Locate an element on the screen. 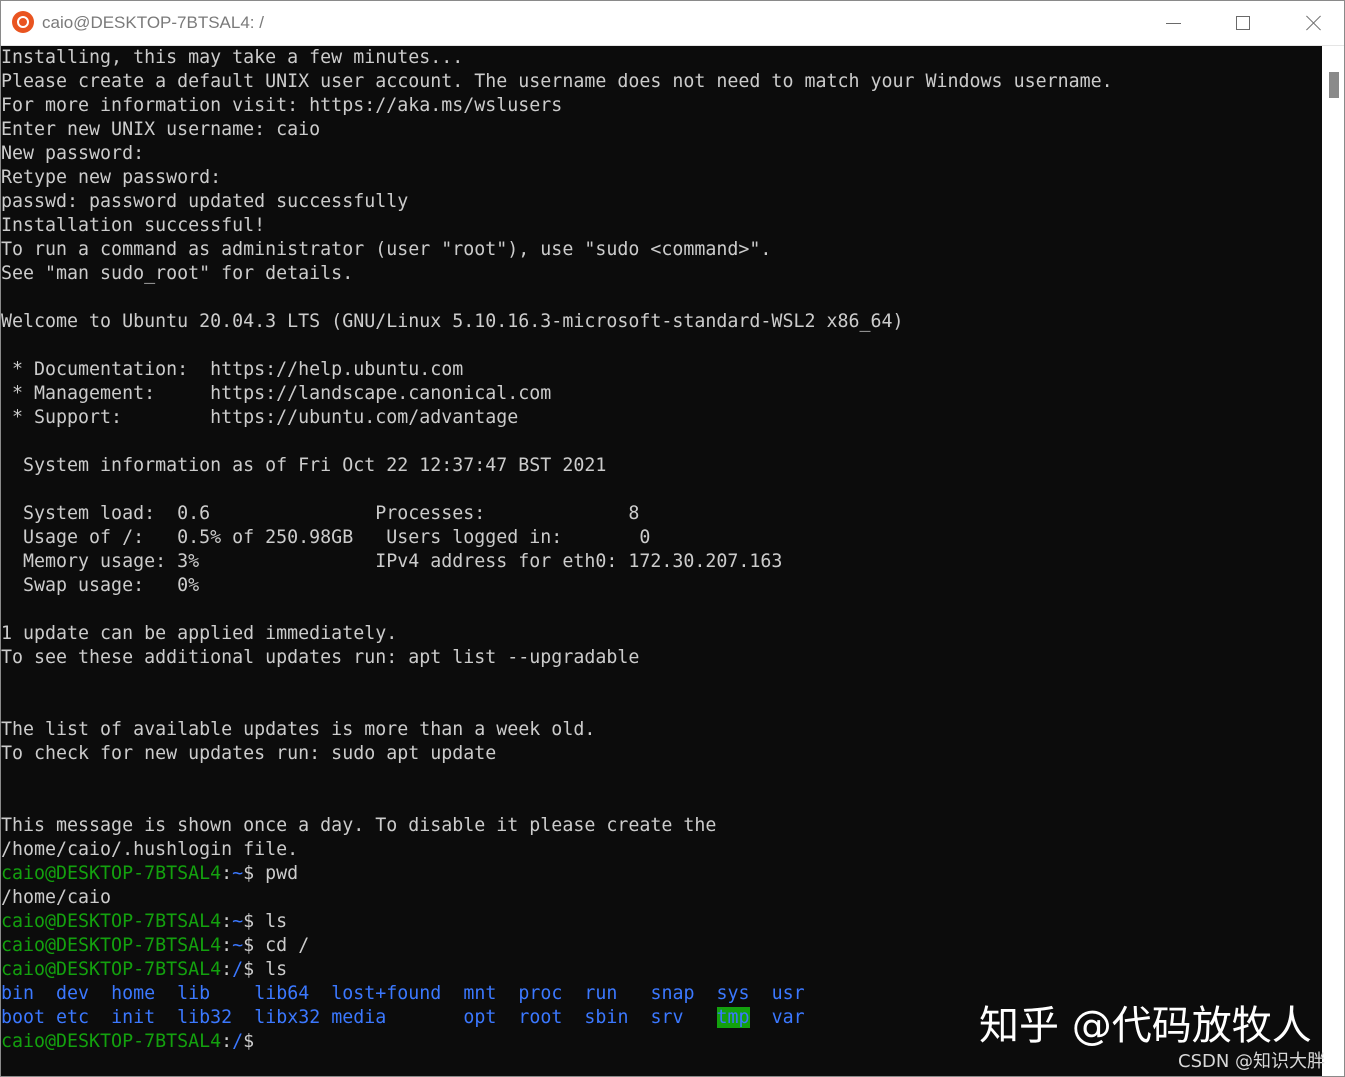  directory-entry: lib64 is located at coordinates (282, 993).